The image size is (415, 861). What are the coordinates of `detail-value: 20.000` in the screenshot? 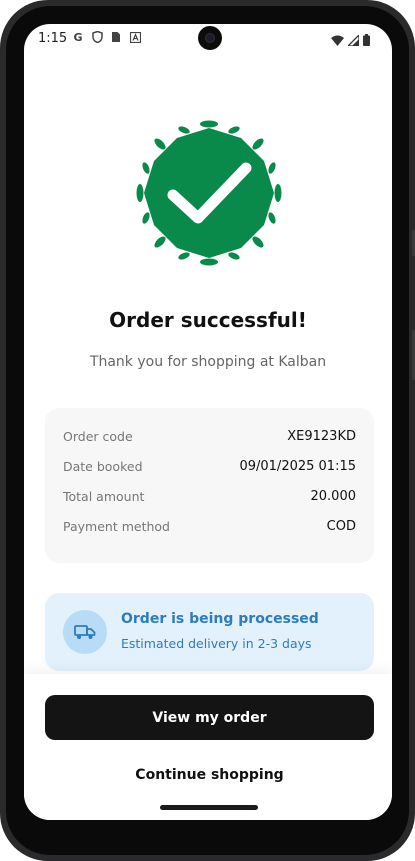 It's located at (333, 496).